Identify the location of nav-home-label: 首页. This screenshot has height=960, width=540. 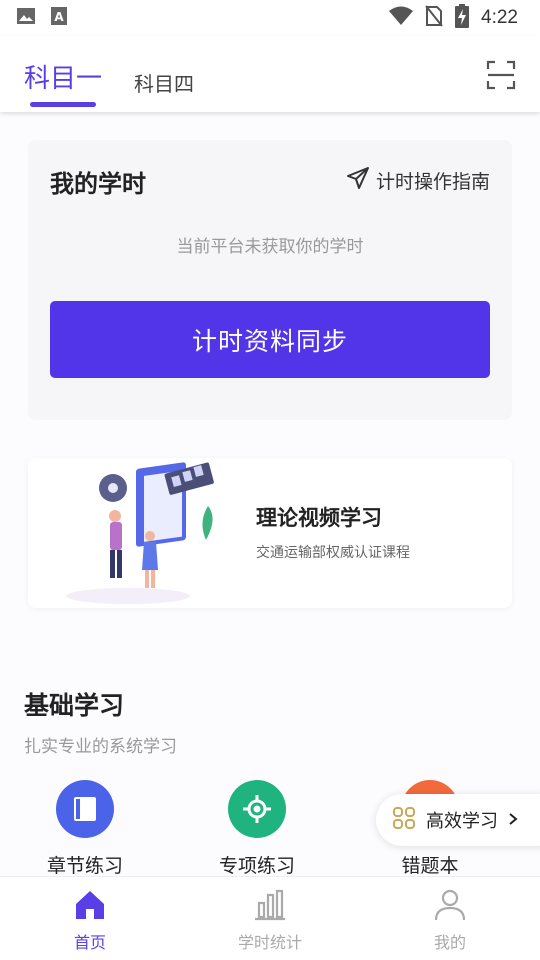
(89, 942).